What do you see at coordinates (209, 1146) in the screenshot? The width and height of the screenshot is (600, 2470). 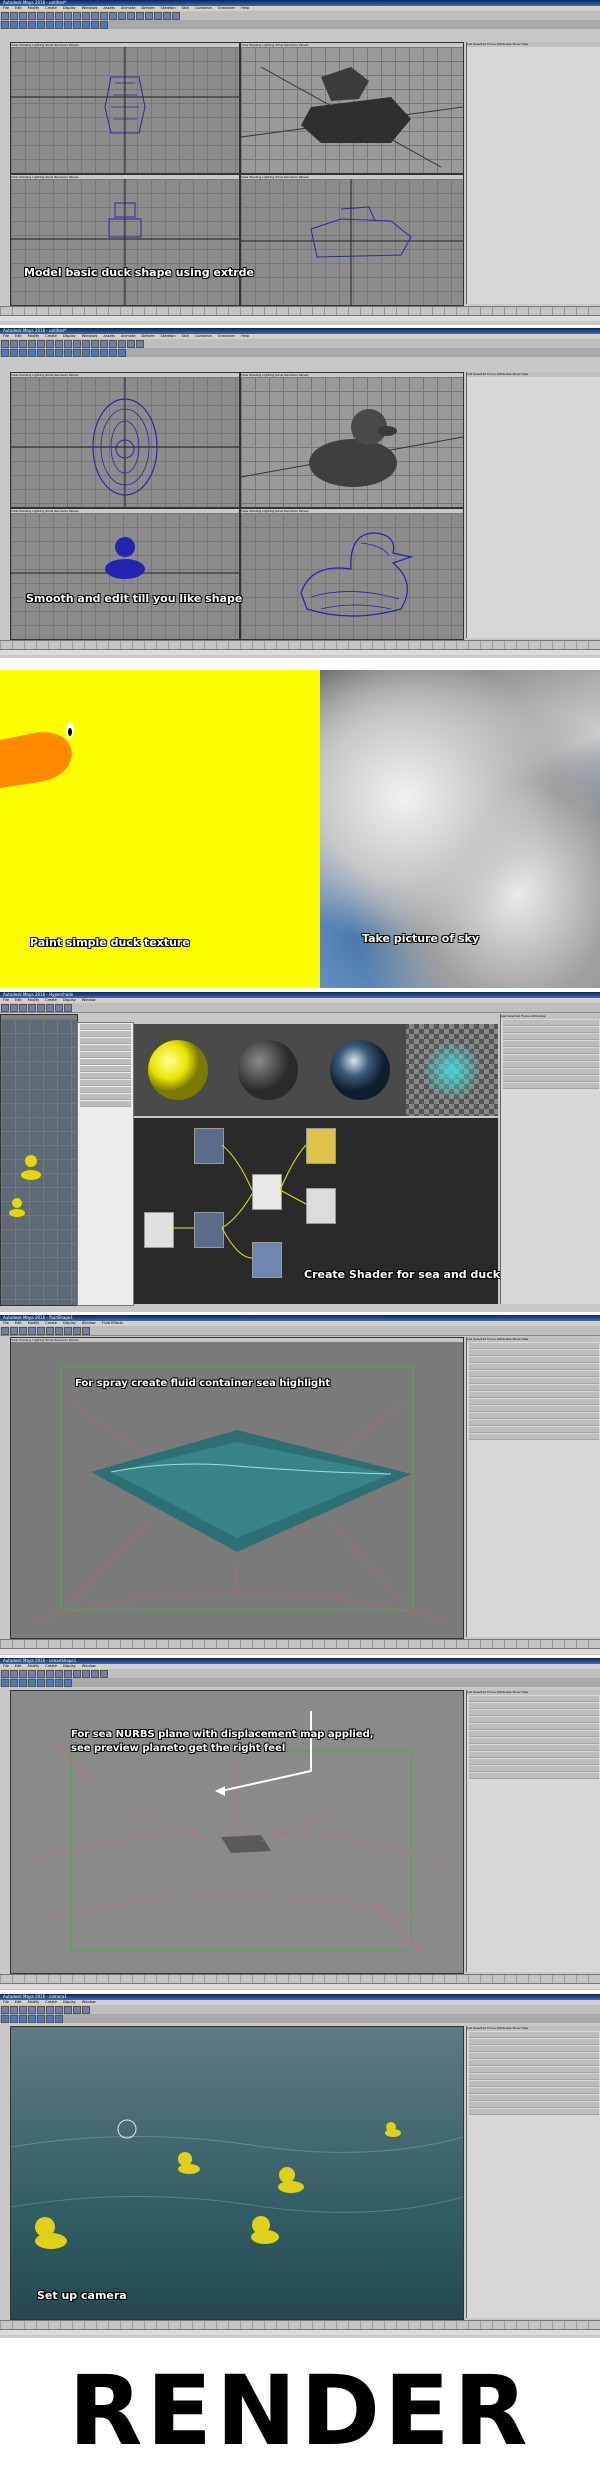 I see `texture-node` at bounding box center [209, 1146].